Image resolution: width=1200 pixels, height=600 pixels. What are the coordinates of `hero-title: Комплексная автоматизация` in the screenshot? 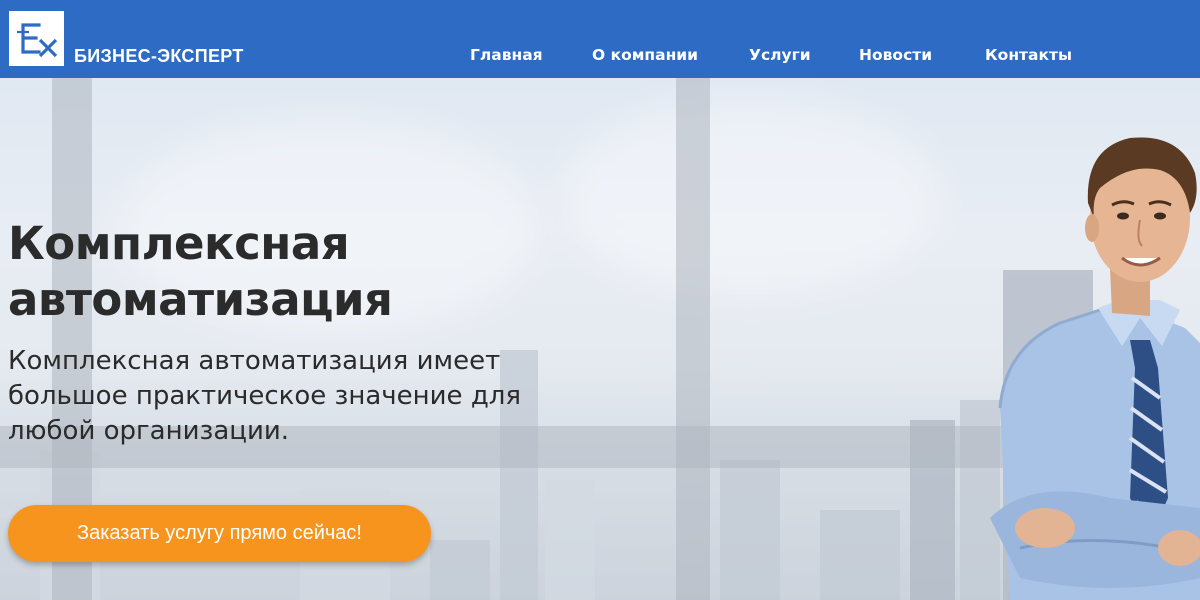 It's located at (200, 272).